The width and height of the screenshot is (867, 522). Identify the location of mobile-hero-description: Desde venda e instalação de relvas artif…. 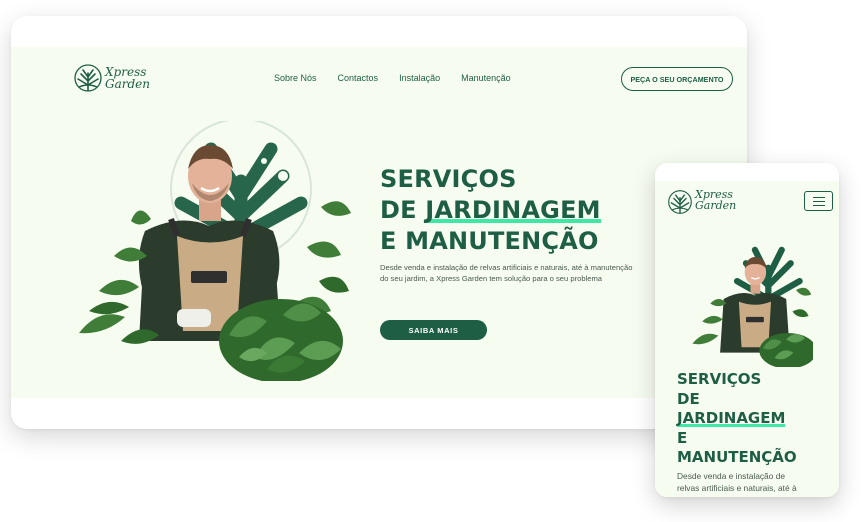
(737, 482).